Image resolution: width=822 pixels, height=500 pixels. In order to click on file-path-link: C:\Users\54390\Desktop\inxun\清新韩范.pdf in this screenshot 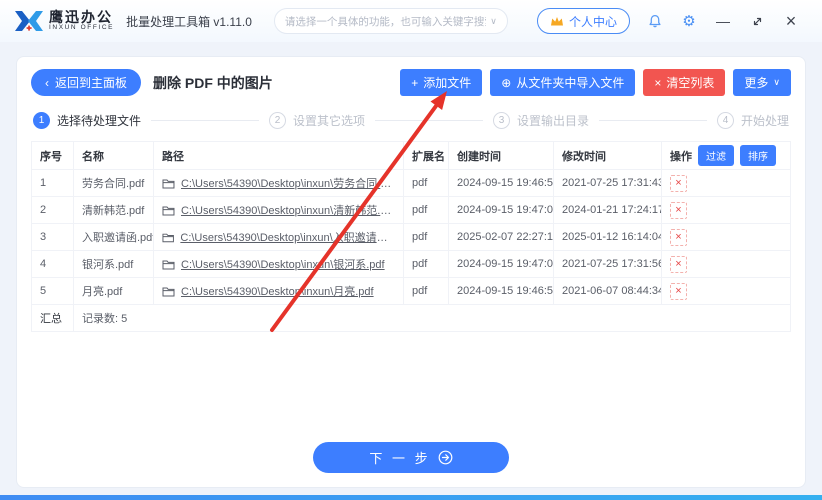, I will do `click(288, 210)`.